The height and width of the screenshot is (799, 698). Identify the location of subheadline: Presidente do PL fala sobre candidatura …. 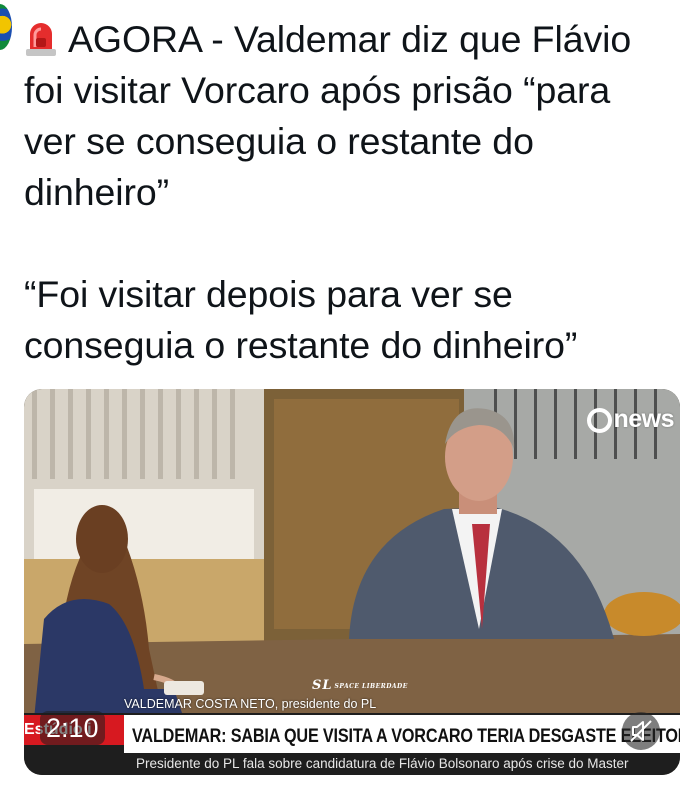
(382, 763).